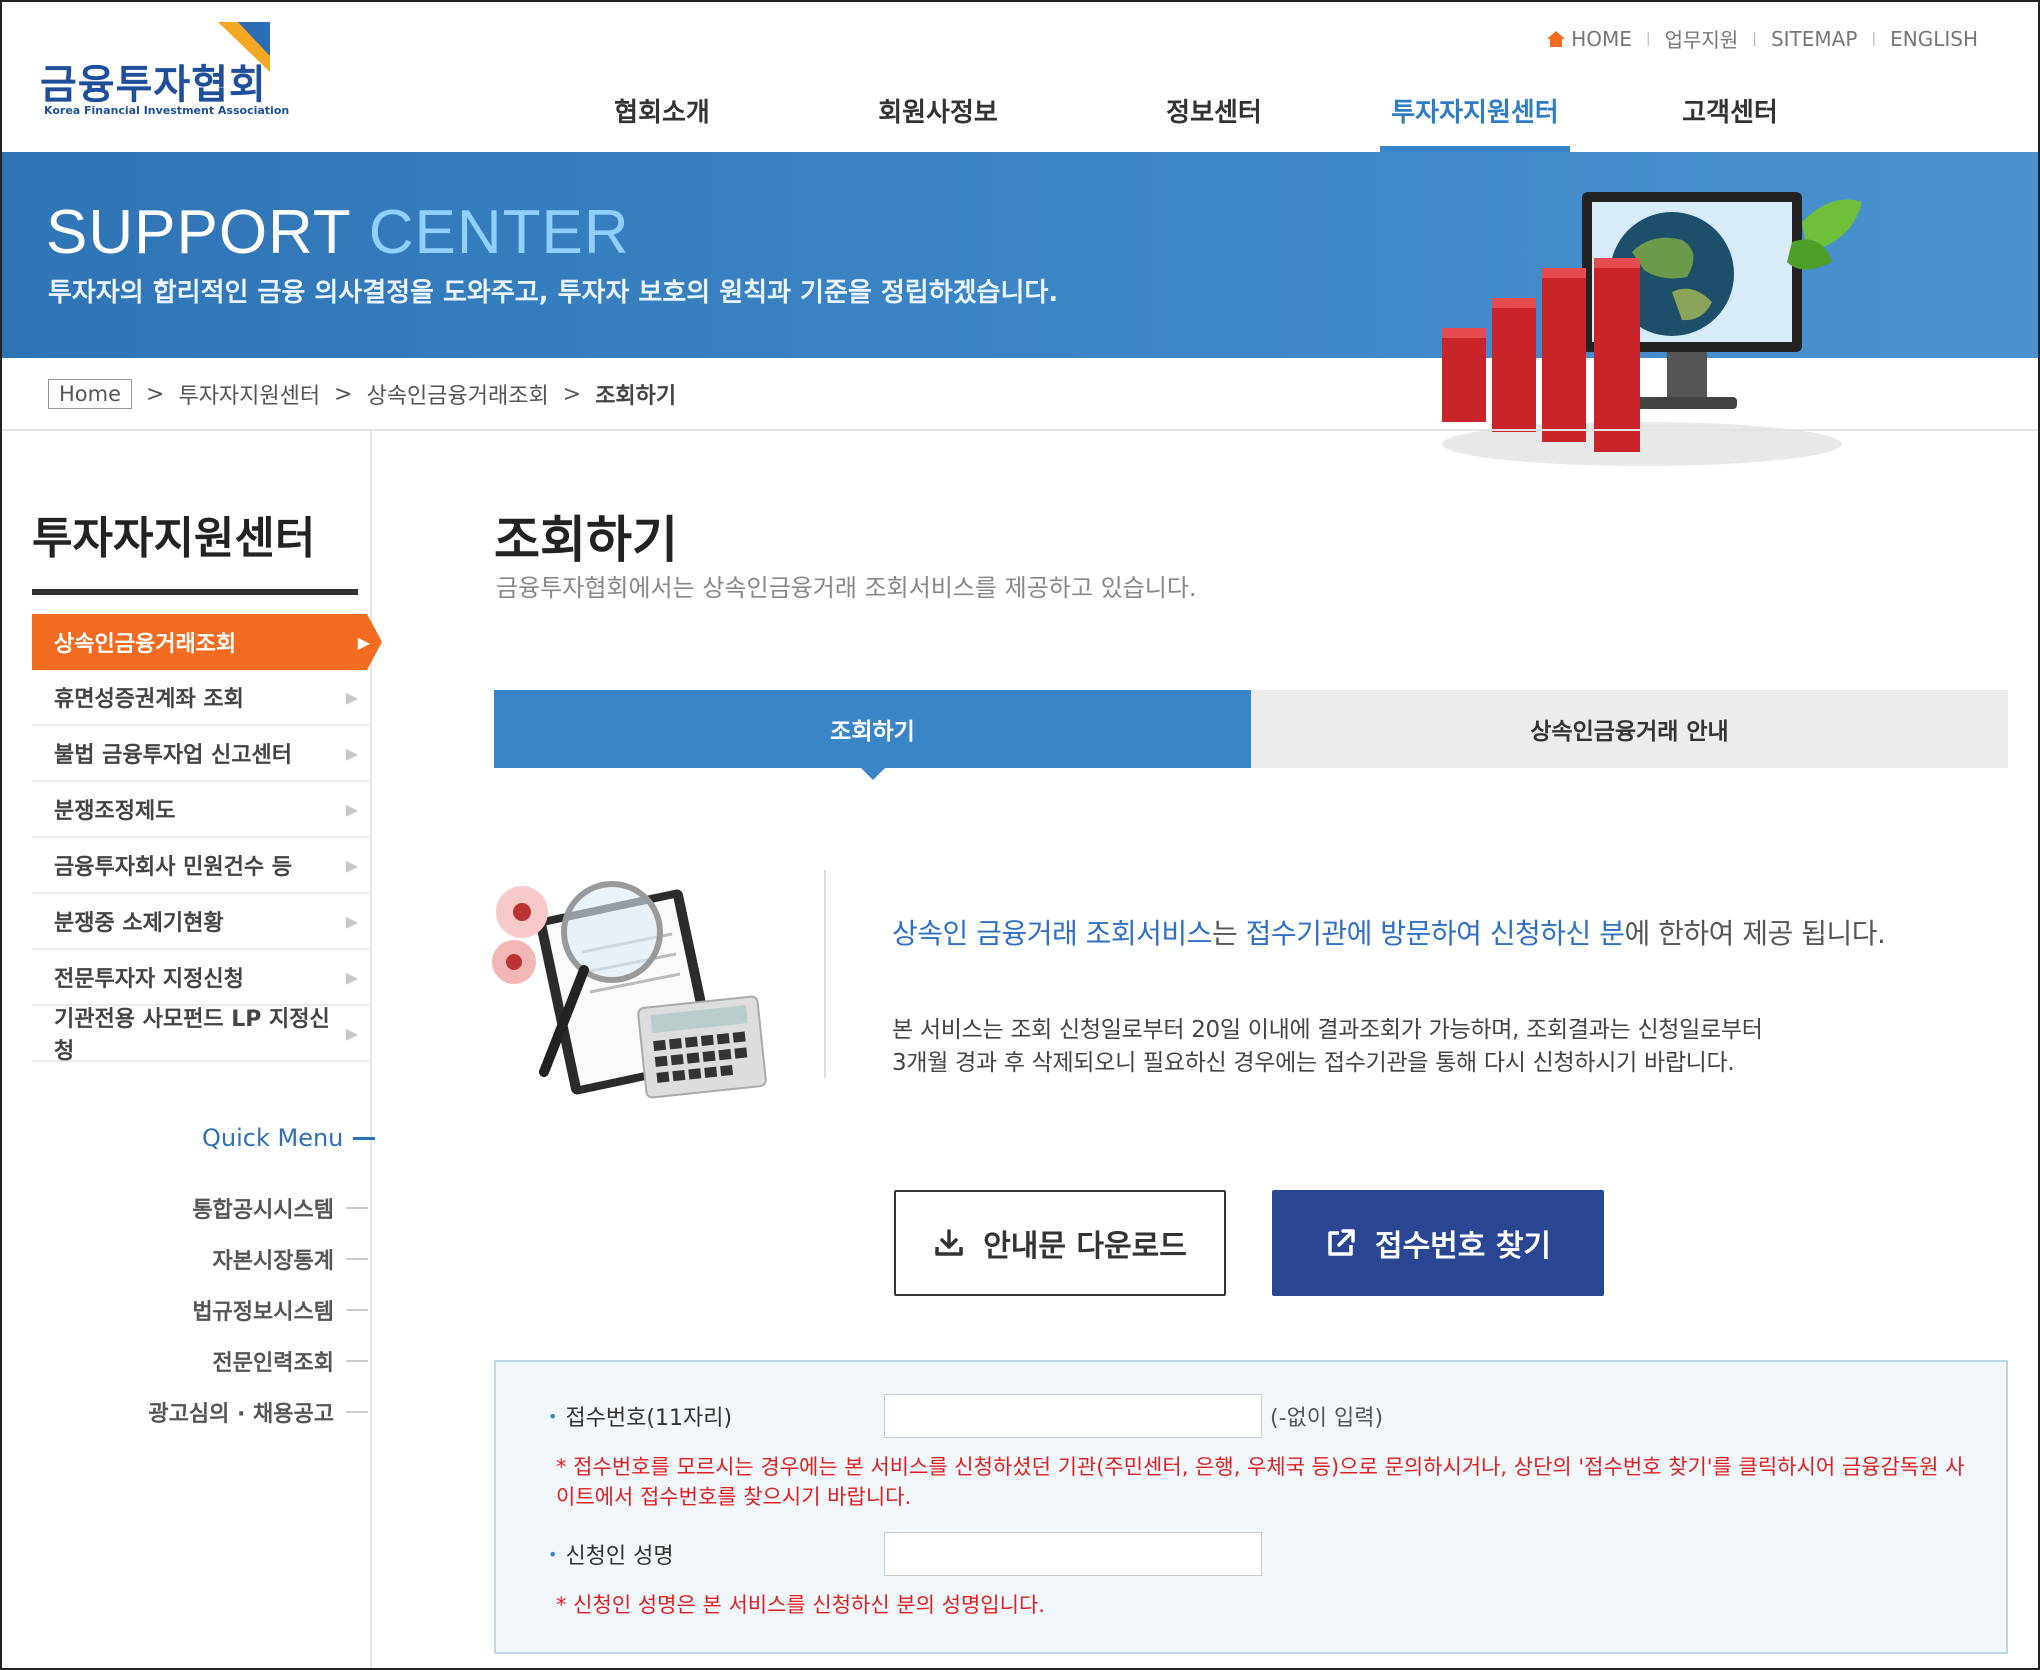 Image resolution: width=2040 pixels, height=1670 pixels. Describe the element at coordinates (1085, 1246) in the screenshot. I see `download-guide-label: 안내문 다운로드` at that location.